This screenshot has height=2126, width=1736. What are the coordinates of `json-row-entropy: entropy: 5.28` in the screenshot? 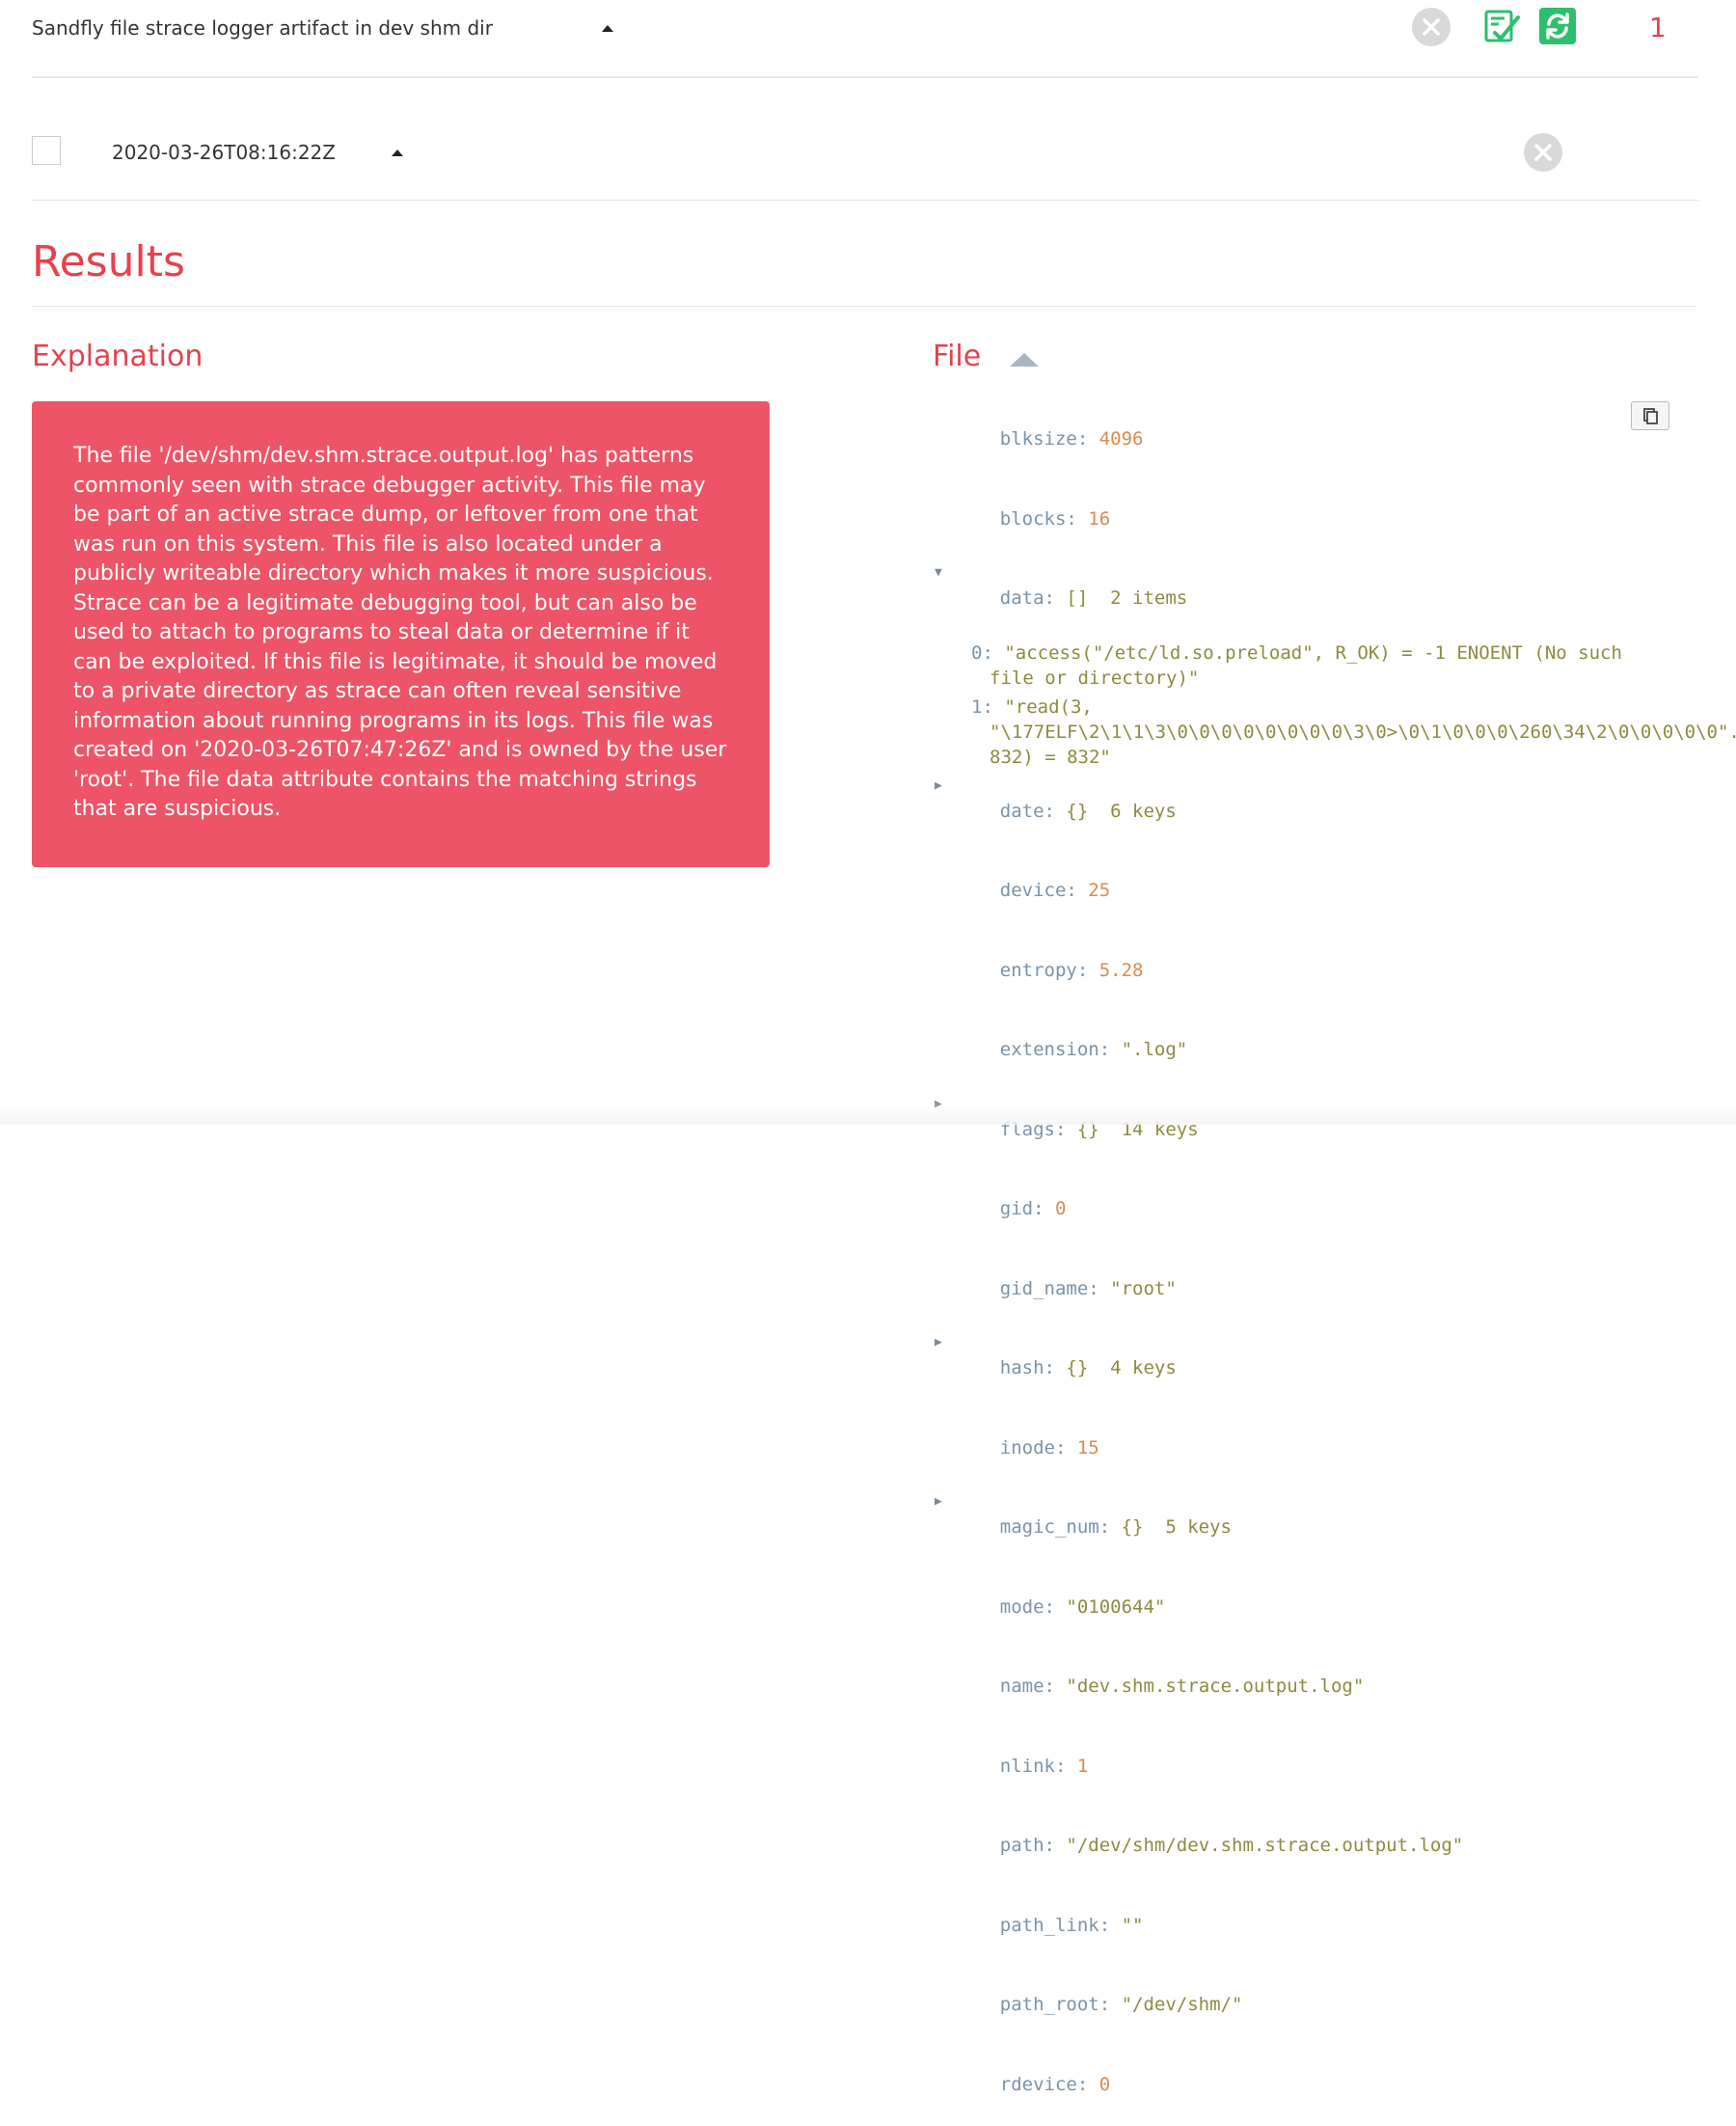 It's located at (1304, 971).